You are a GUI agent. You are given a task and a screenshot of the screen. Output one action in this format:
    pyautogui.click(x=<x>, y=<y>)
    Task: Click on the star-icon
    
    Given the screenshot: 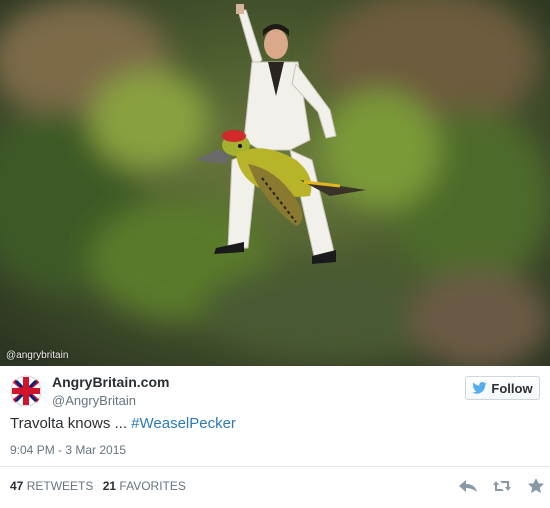 What is the action you would take?
    pyautogui.click(x=536, y=486)
    